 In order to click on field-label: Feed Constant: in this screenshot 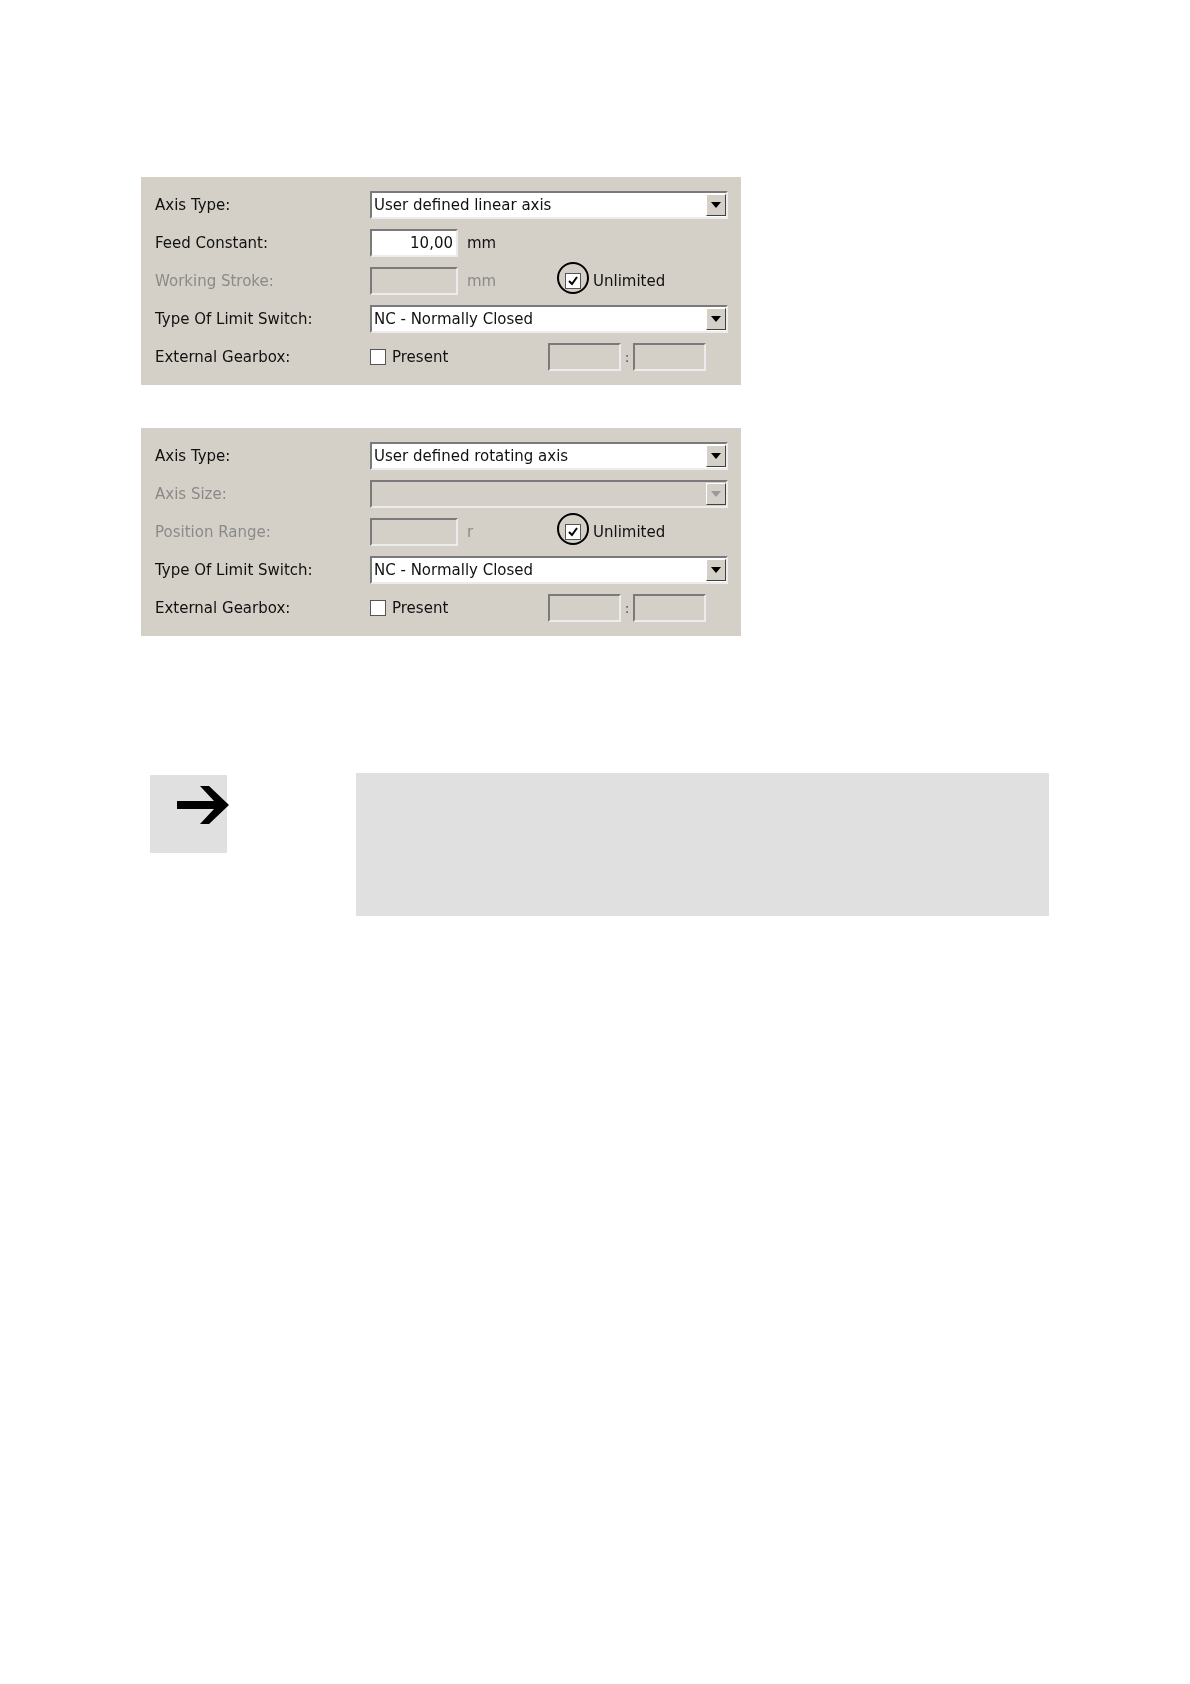, I will do `click(212, 243)`.